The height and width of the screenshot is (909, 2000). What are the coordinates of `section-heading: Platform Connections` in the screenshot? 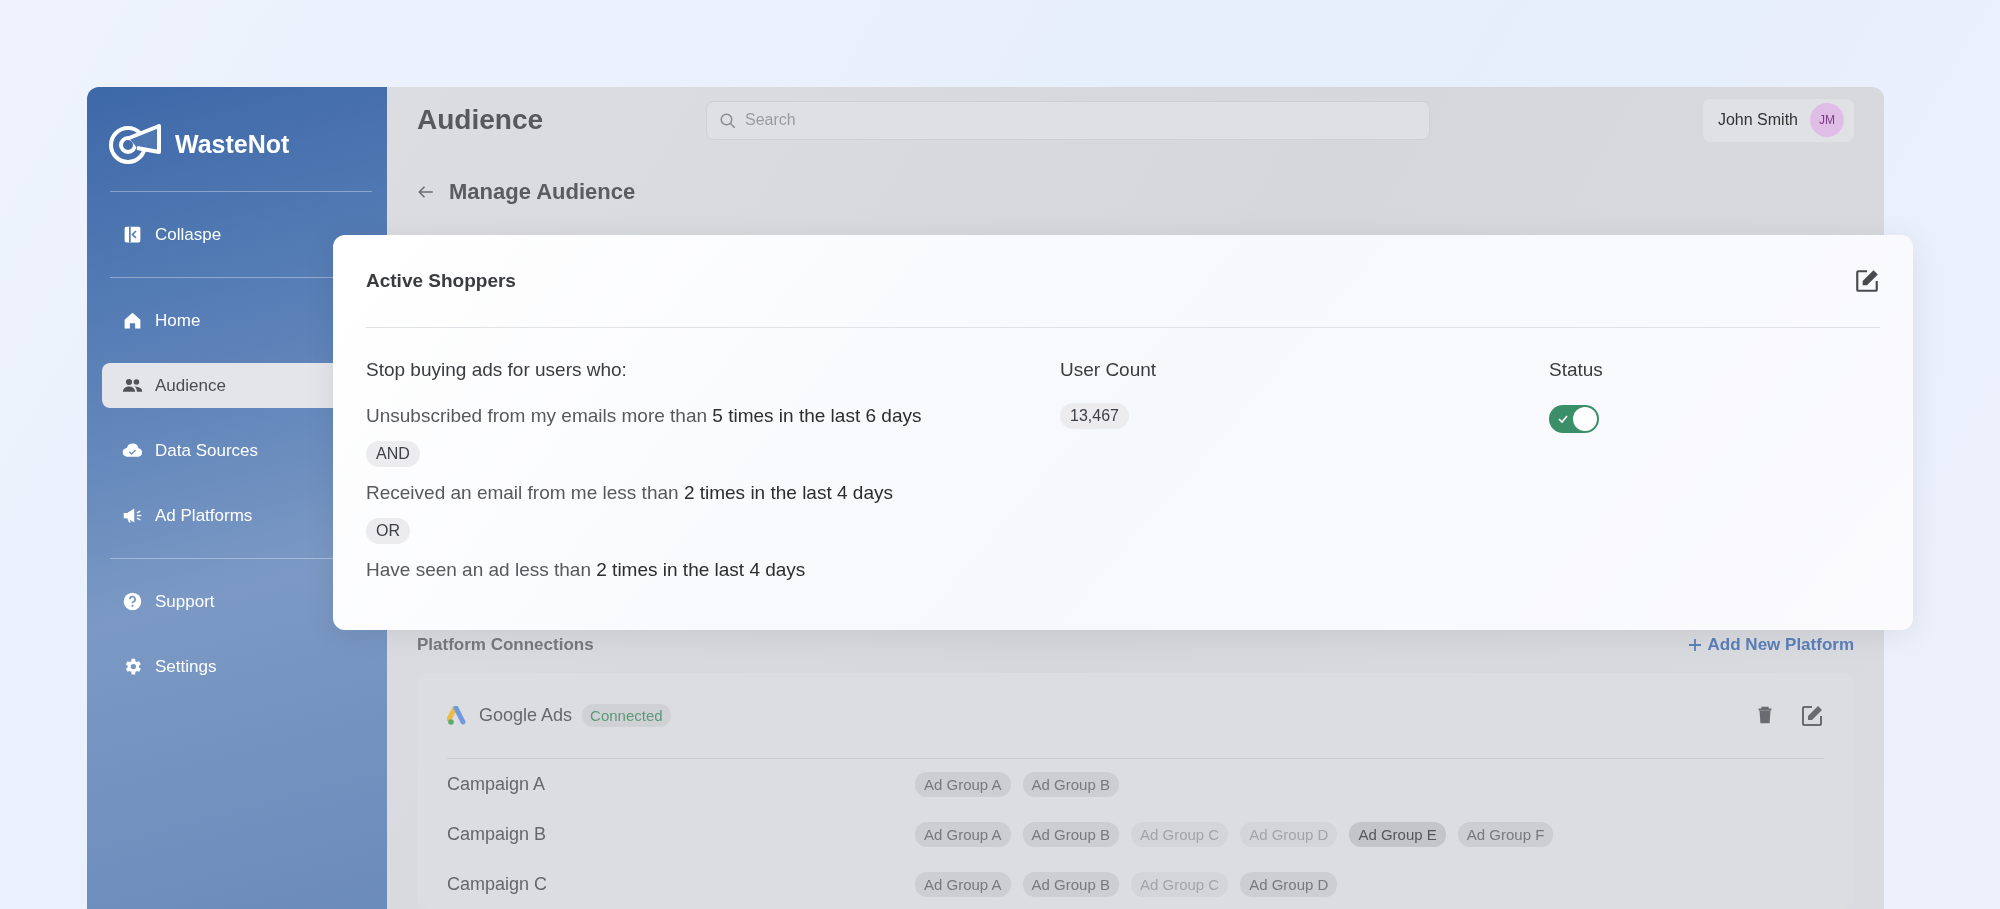 It's located at (505, 645).